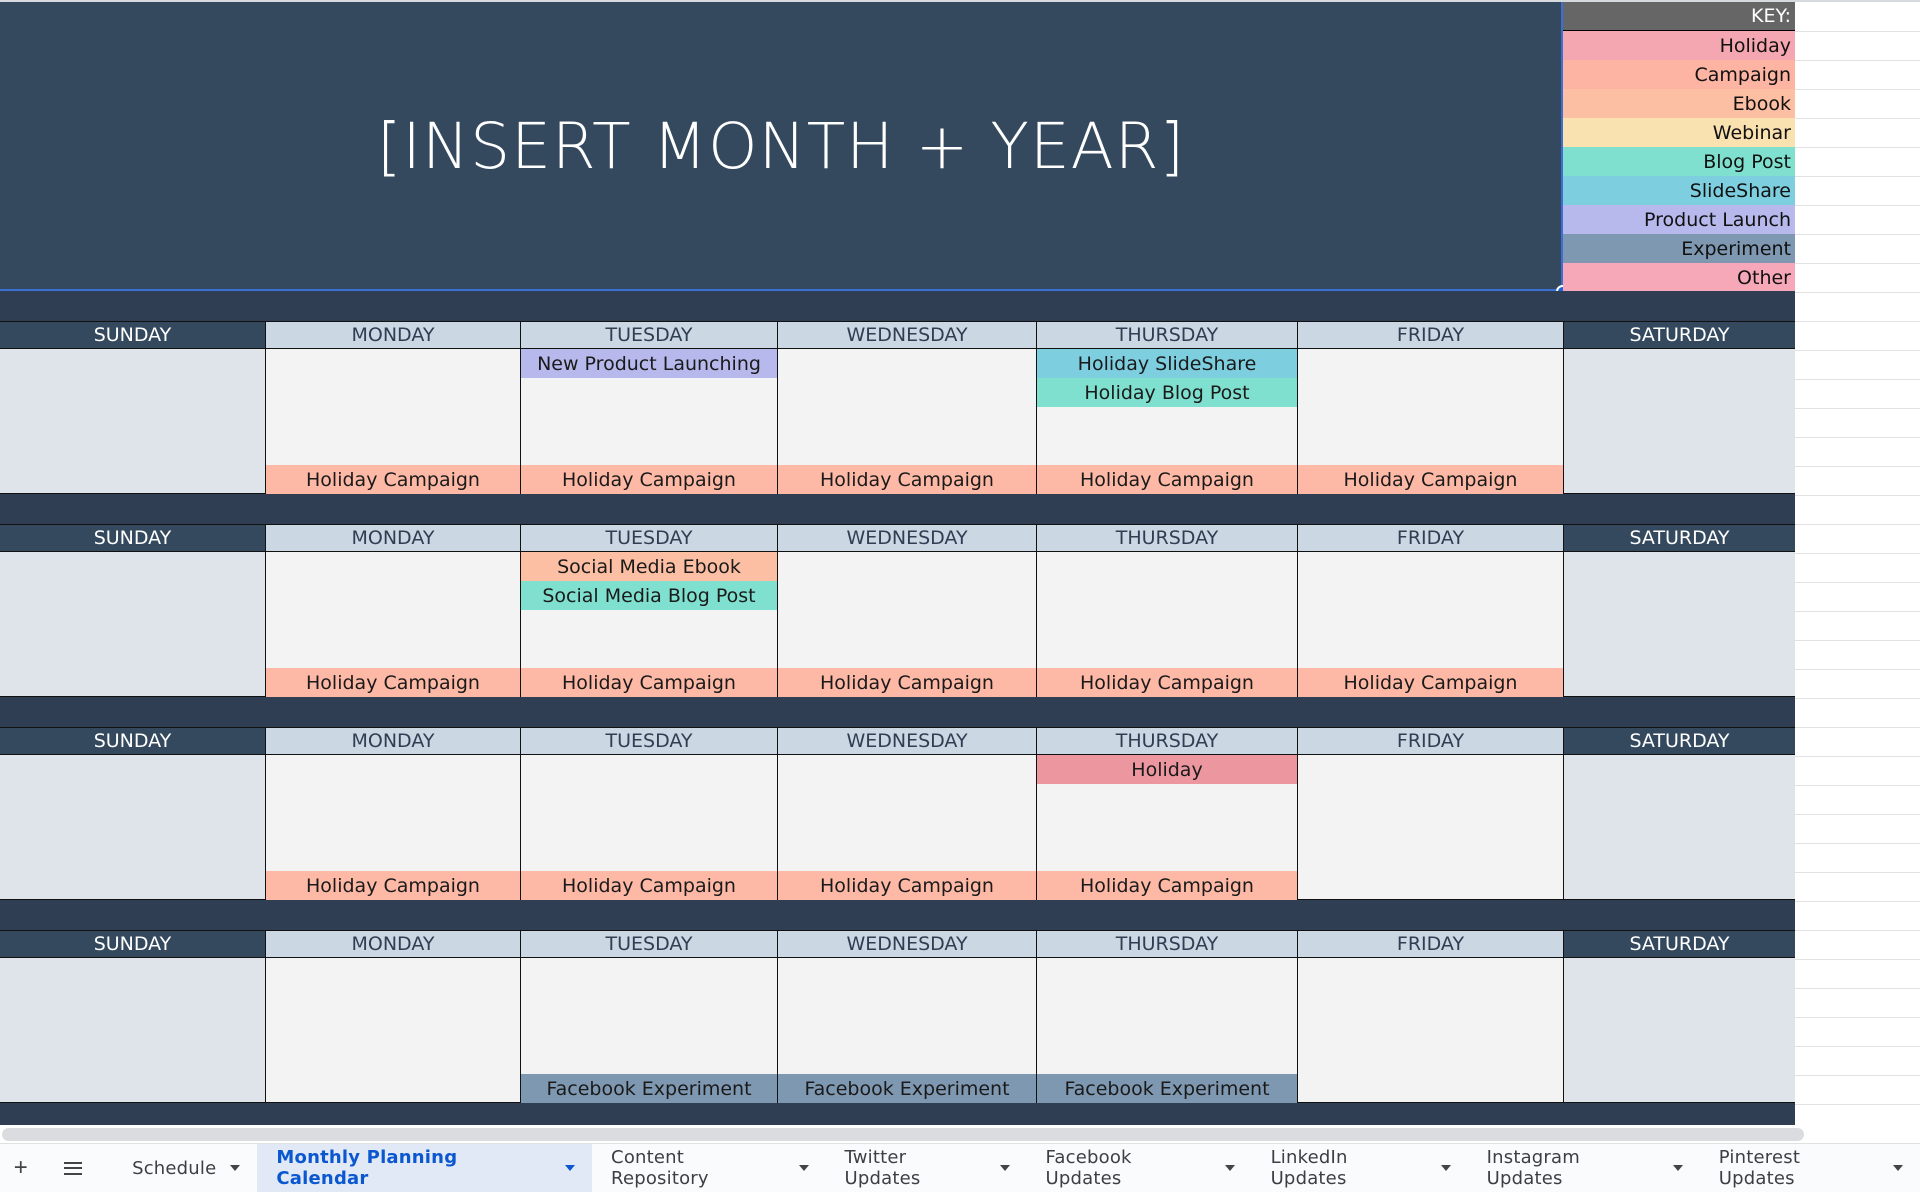 The image size is (1920, 1192). Describe the element at coordinates (906, 1030) in the screenshot. I see `day-cell-wednesday: Facebook Experiment` at that location.